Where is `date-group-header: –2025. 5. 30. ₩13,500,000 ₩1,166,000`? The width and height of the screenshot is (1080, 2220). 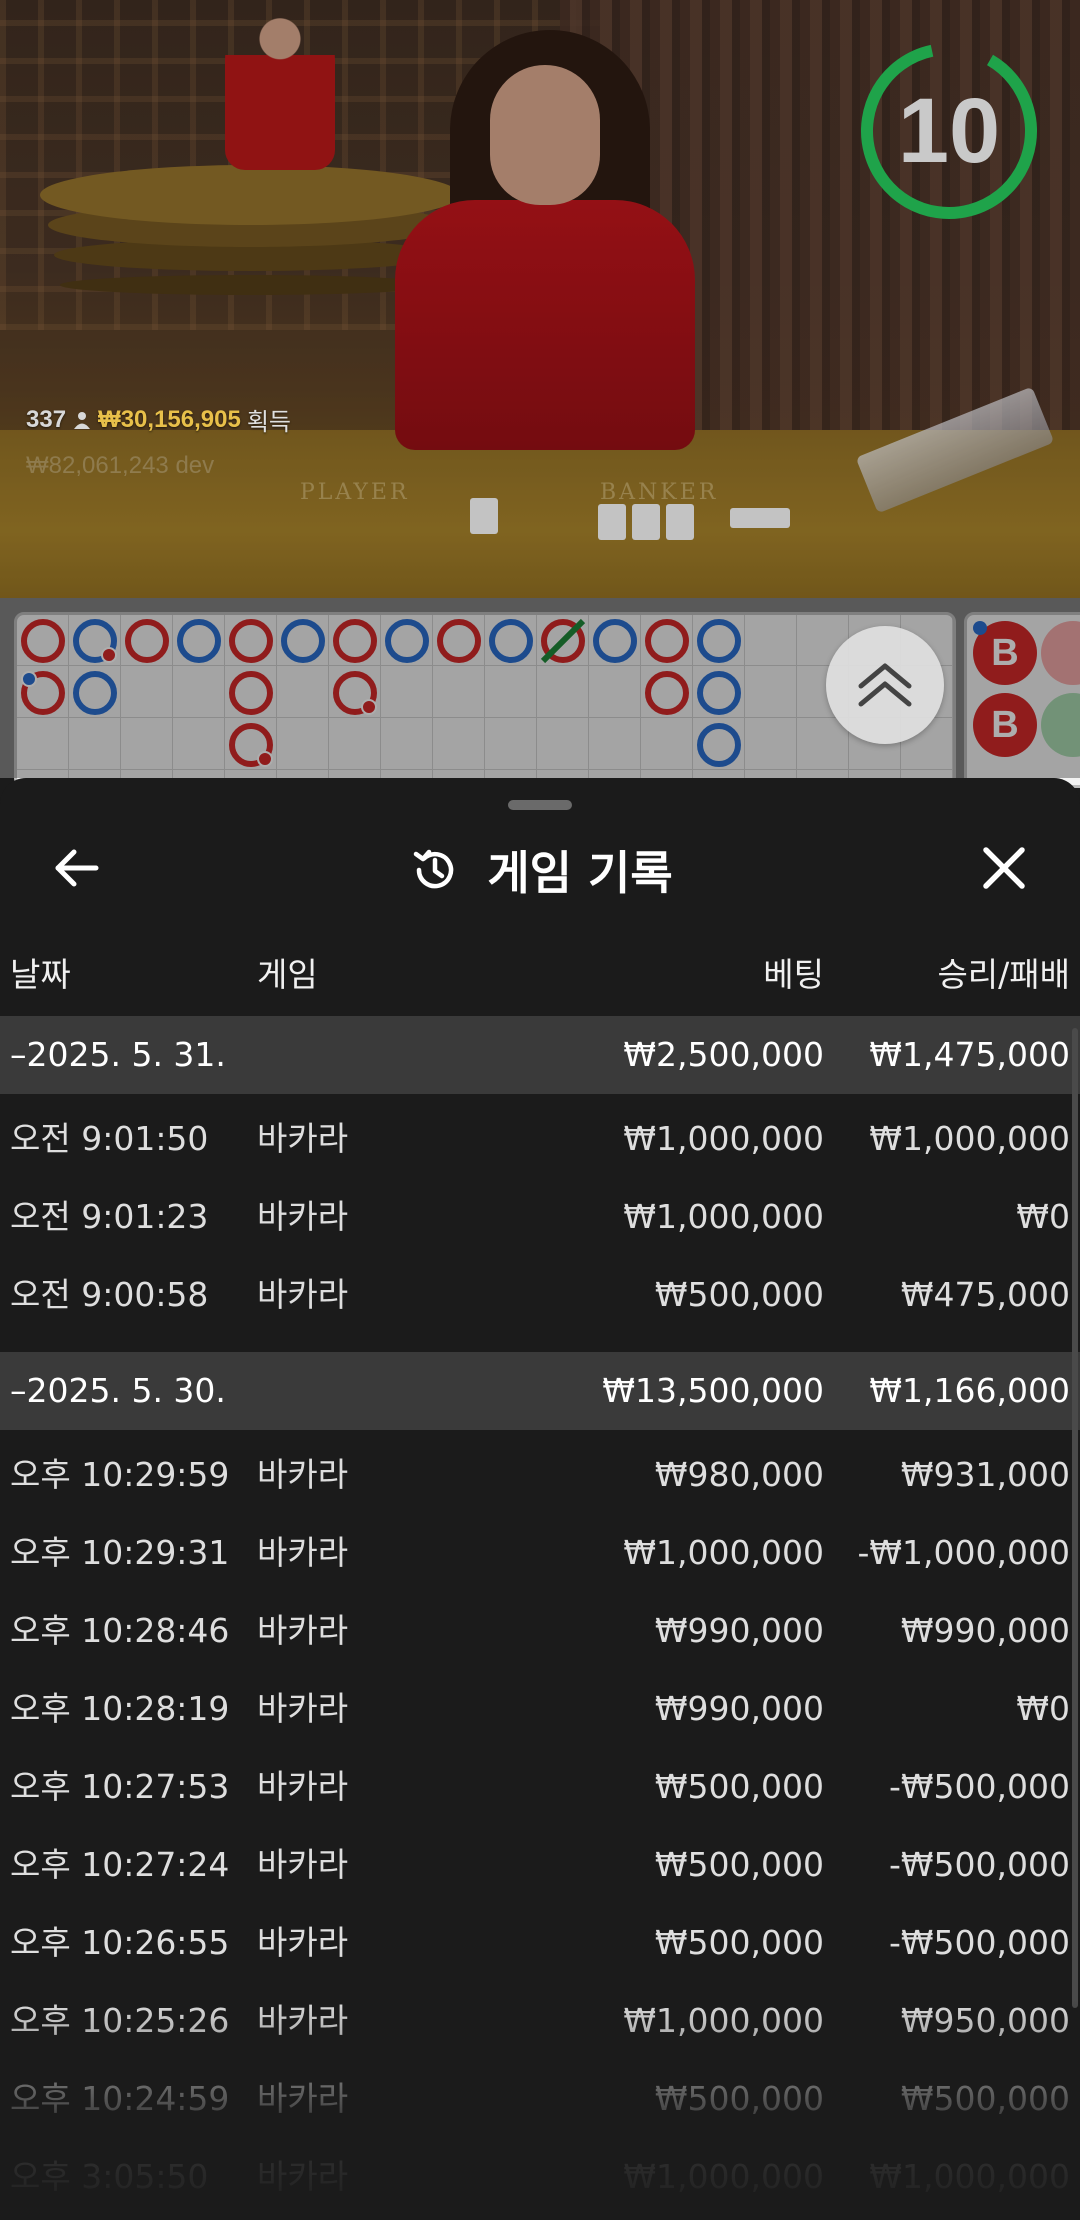
date-group-header: –2025. 5. 30. ₩13,500,000 ₩1,166,000 is located at coordinates (540, 1391).